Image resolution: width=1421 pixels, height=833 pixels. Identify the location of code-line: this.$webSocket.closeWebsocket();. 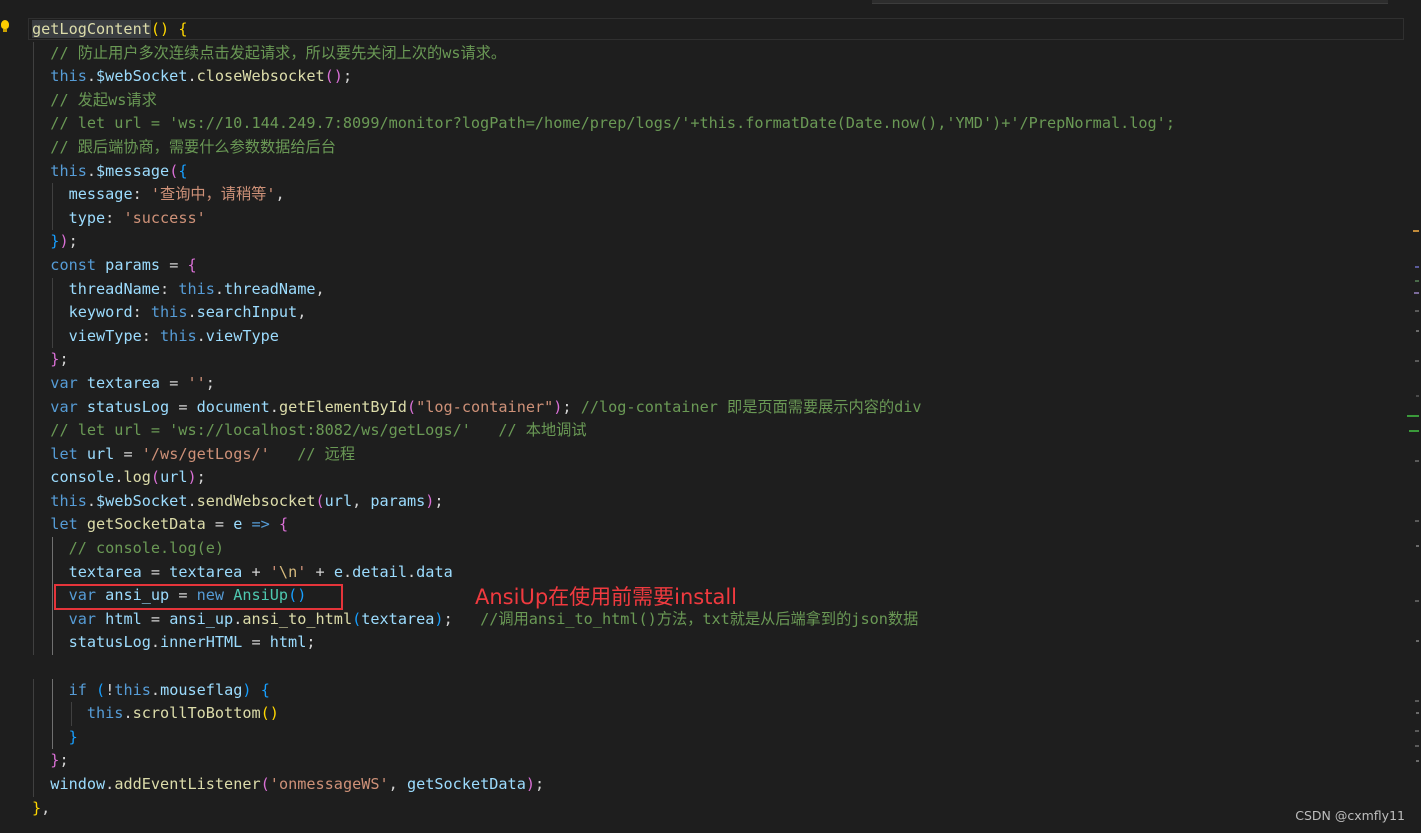
(603, 77).